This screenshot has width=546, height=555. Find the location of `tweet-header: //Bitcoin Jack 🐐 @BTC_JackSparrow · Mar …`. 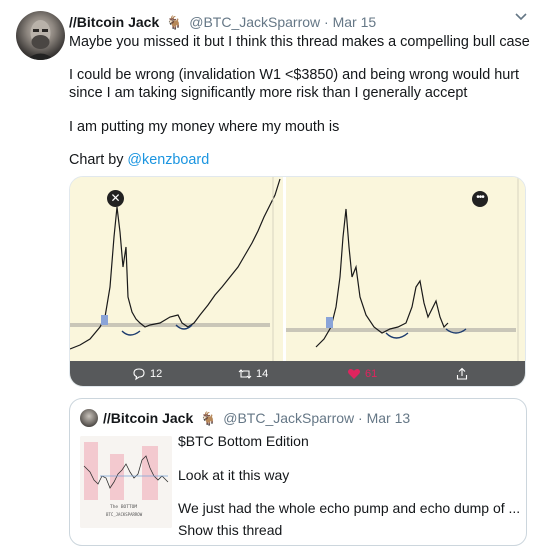

tweet-header: //Bitcoin Jack 🐐 @BTC_JackSparrow · Mar … is located at coordinates (222, 22).